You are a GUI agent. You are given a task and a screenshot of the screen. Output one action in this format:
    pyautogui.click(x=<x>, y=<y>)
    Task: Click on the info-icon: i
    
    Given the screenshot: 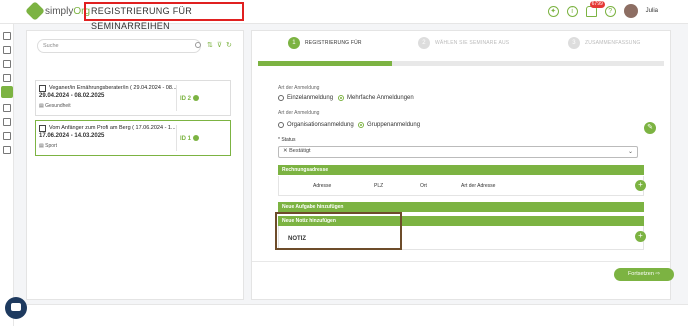 What is the action you would take?
    pyautogui.click(x=572, y=11)
    